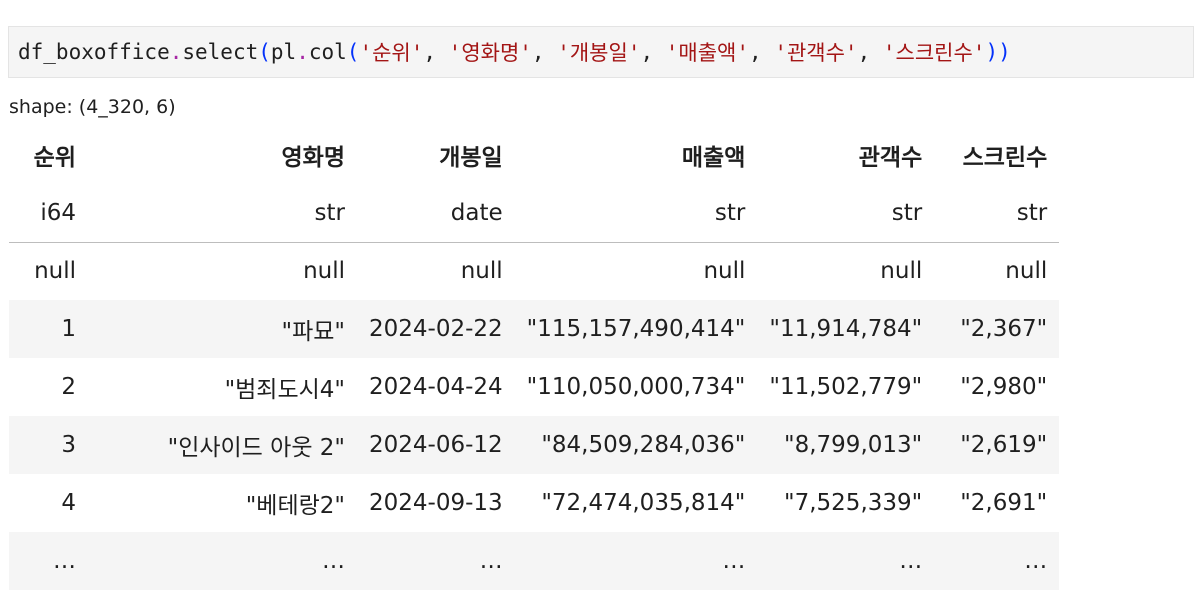 The image size is (1196, 597). Describe the element at coordinates (853, 503) in the screenshot. I see `table-cell: "7,525,339"` at that location.